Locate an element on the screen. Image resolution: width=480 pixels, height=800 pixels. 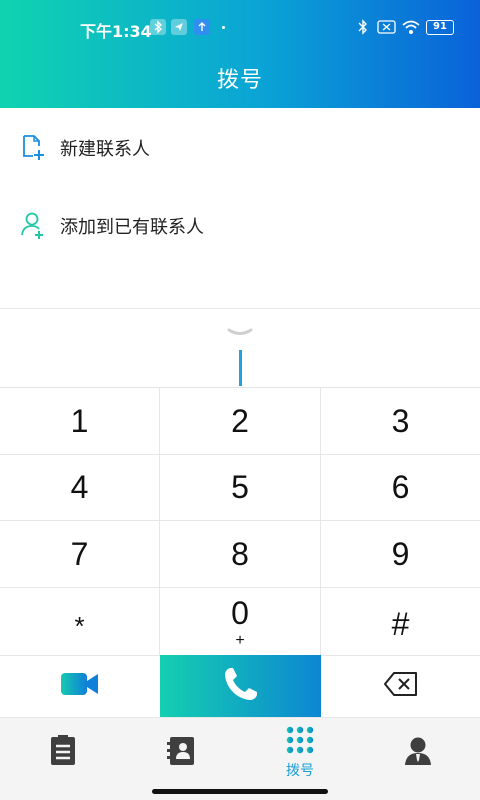
backspace-icon is located at coordinates (401, 686).